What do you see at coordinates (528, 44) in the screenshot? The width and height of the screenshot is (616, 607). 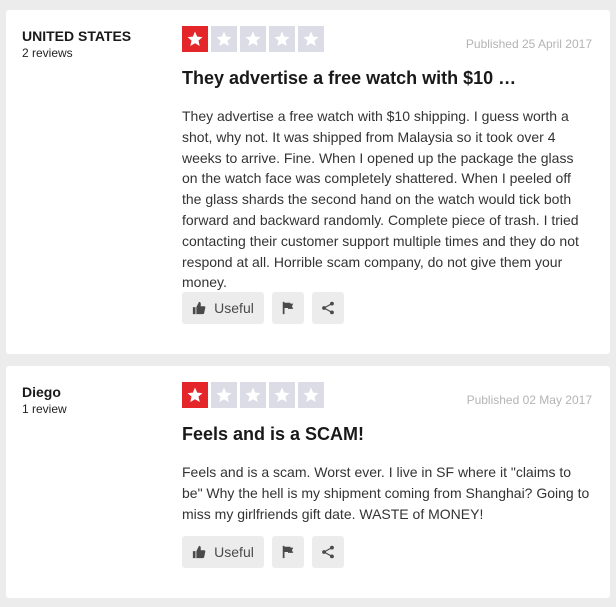 I see `published-date: Published 25 April 2017` at bounding box center [528, 44].